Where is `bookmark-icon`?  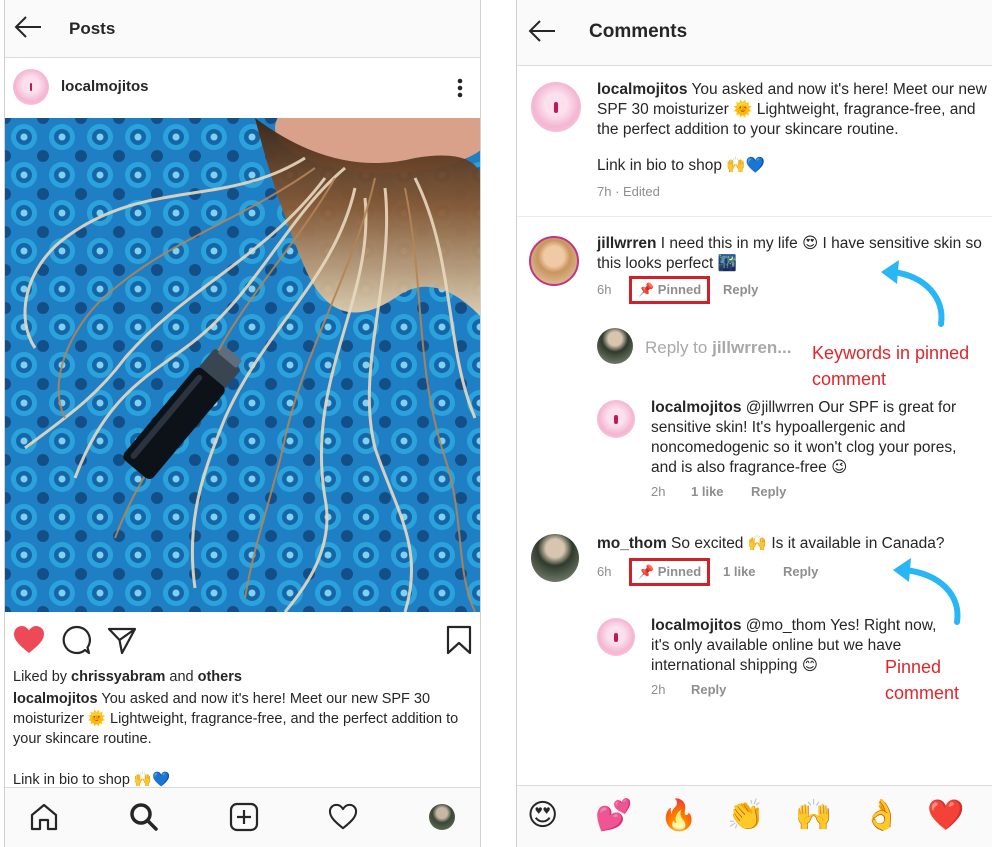 bookmark-icon is located at coordinates (459, 640).